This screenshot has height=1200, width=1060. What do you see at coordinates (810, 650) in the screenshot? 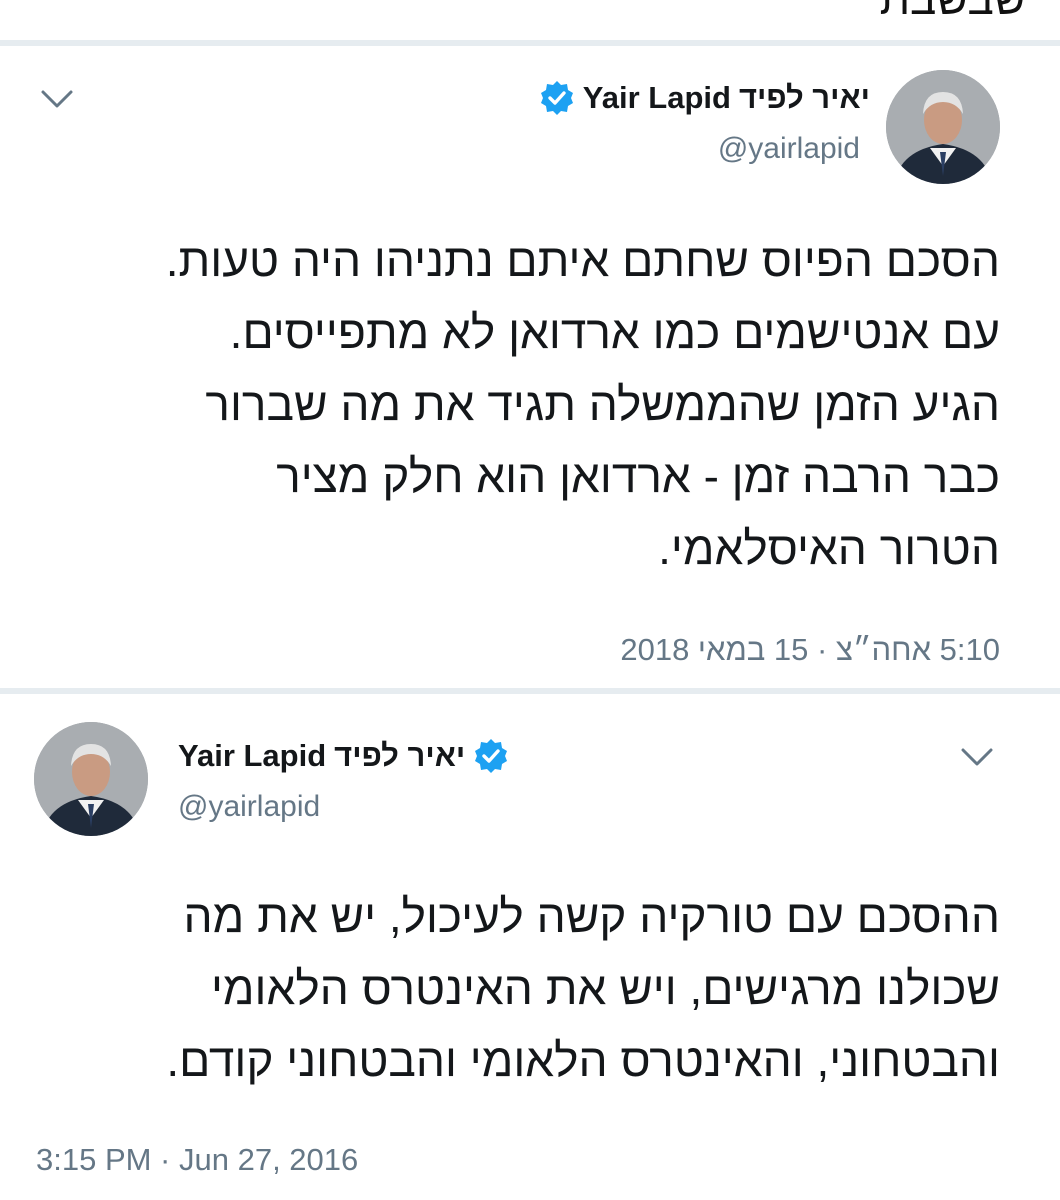
I see `tweet-timestamp: 5:10 אחה״צ · 15 במאי 2018` at bounding box center [810, 650].